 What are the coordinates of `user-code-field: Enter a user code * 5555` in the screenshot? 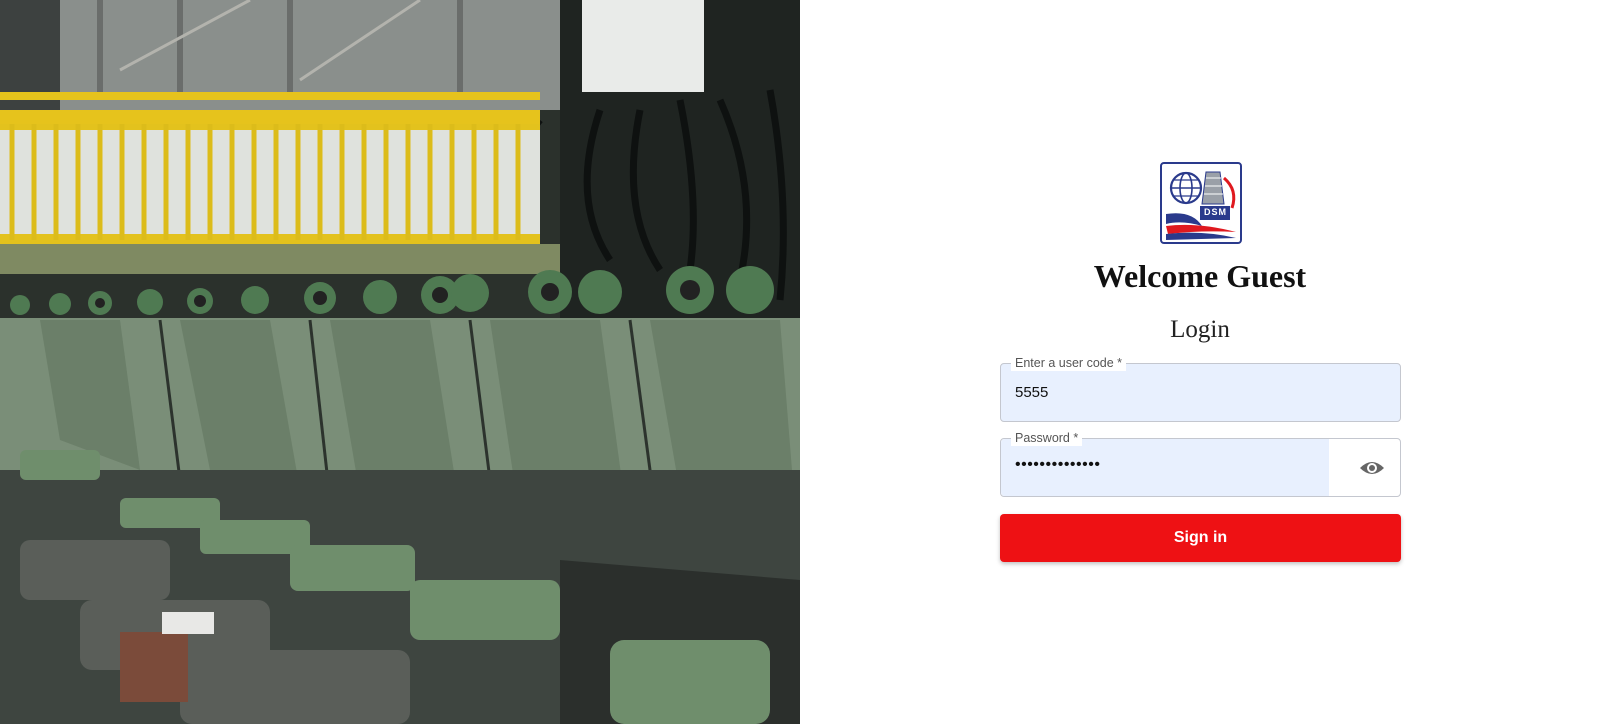 It's located at (1200, 388).